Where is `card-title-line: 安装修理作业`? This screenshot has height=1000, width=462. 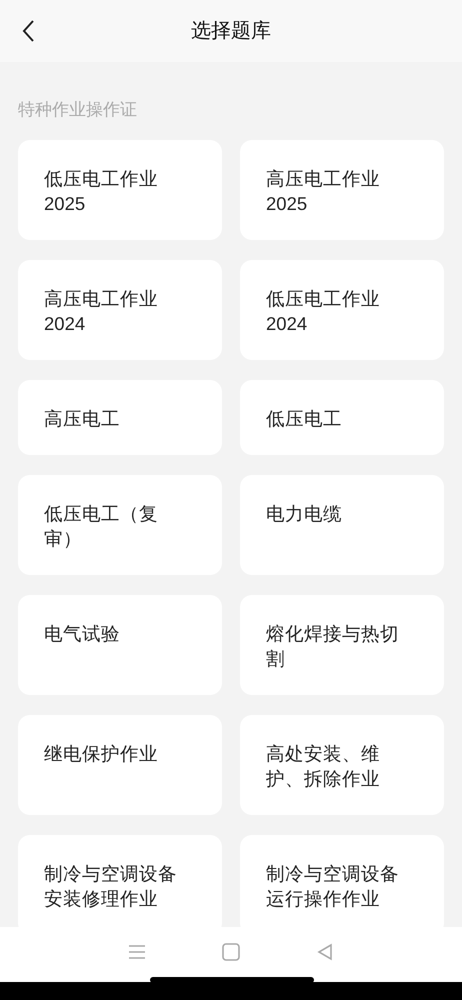 card-title-line: 安装修理作业 is located at coordinates (101, 899).